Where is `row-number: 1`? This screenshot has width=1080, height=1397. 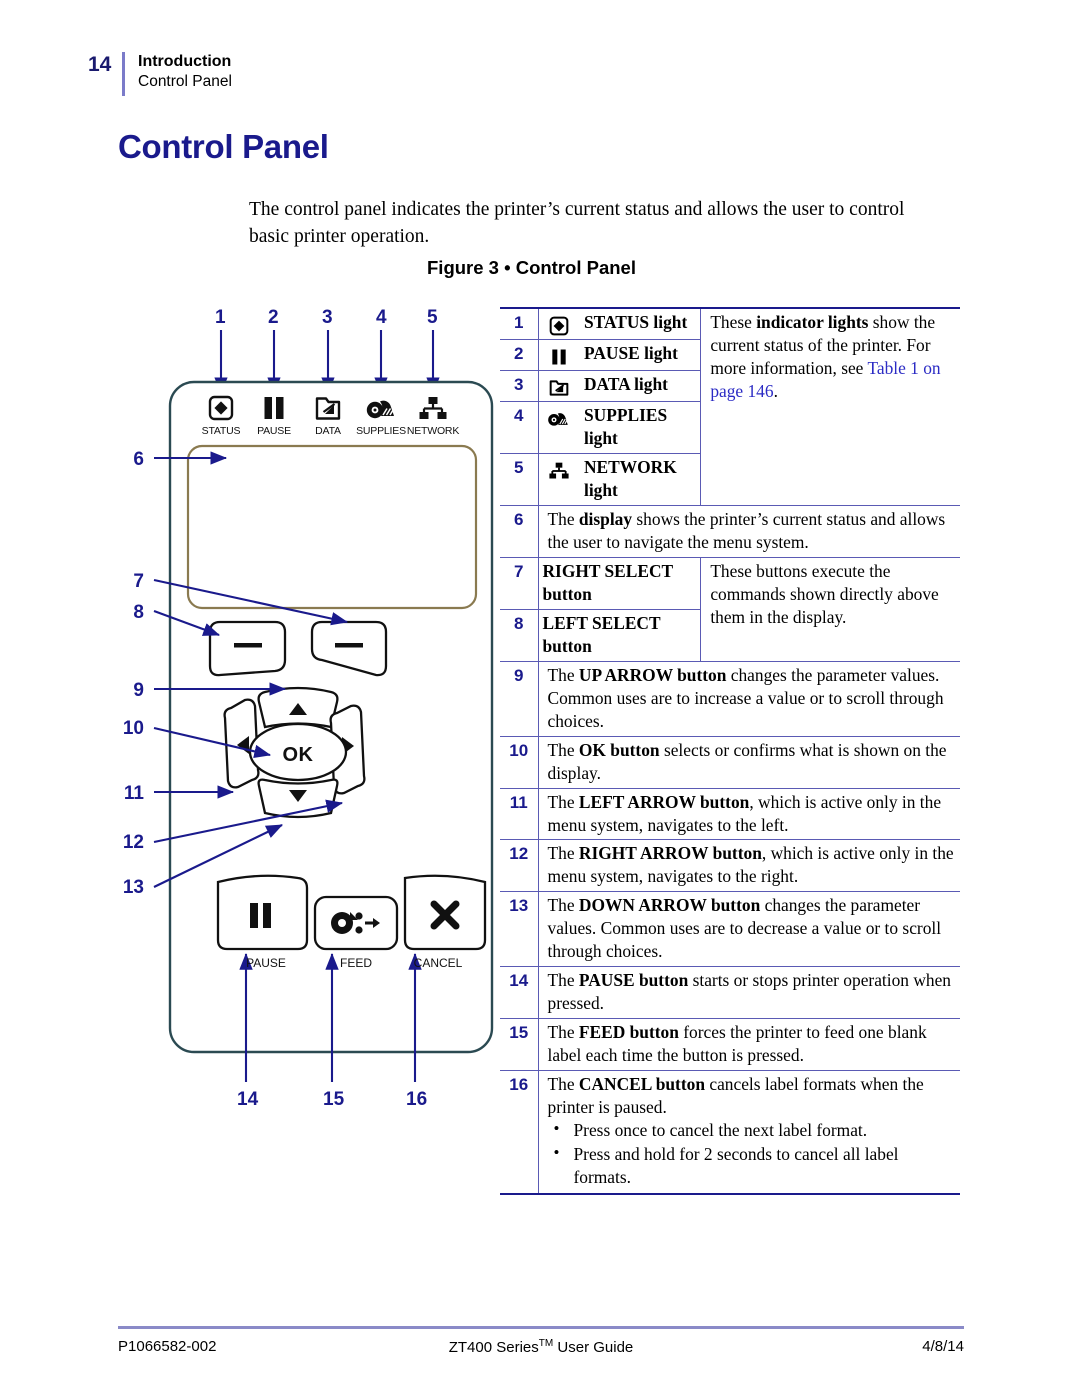
row-number: 1 is located at coordinates (519, 323).